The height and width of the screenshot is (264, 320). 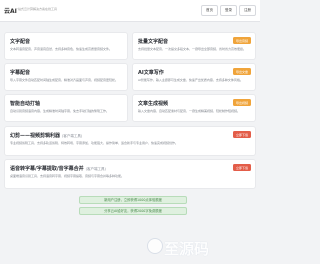 I want to click on card-description: 导入字幕文件自动匹配时间轴生成配音，精准对齐画面与声音，视频配音更轻松。, so click(x=64, y=80).